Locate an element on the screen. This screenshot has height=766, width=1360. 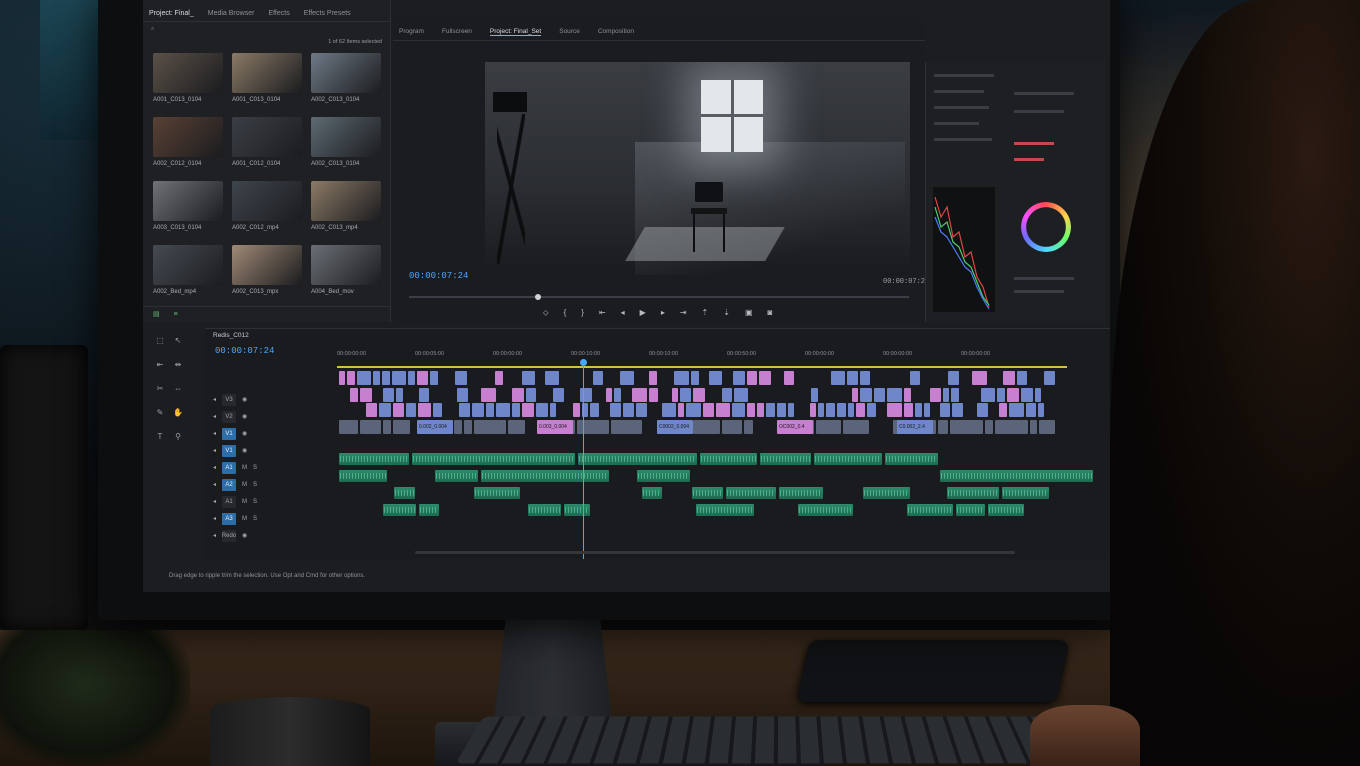
rolling-edit-icon: ⇹ is located at coordinates (178, 369).